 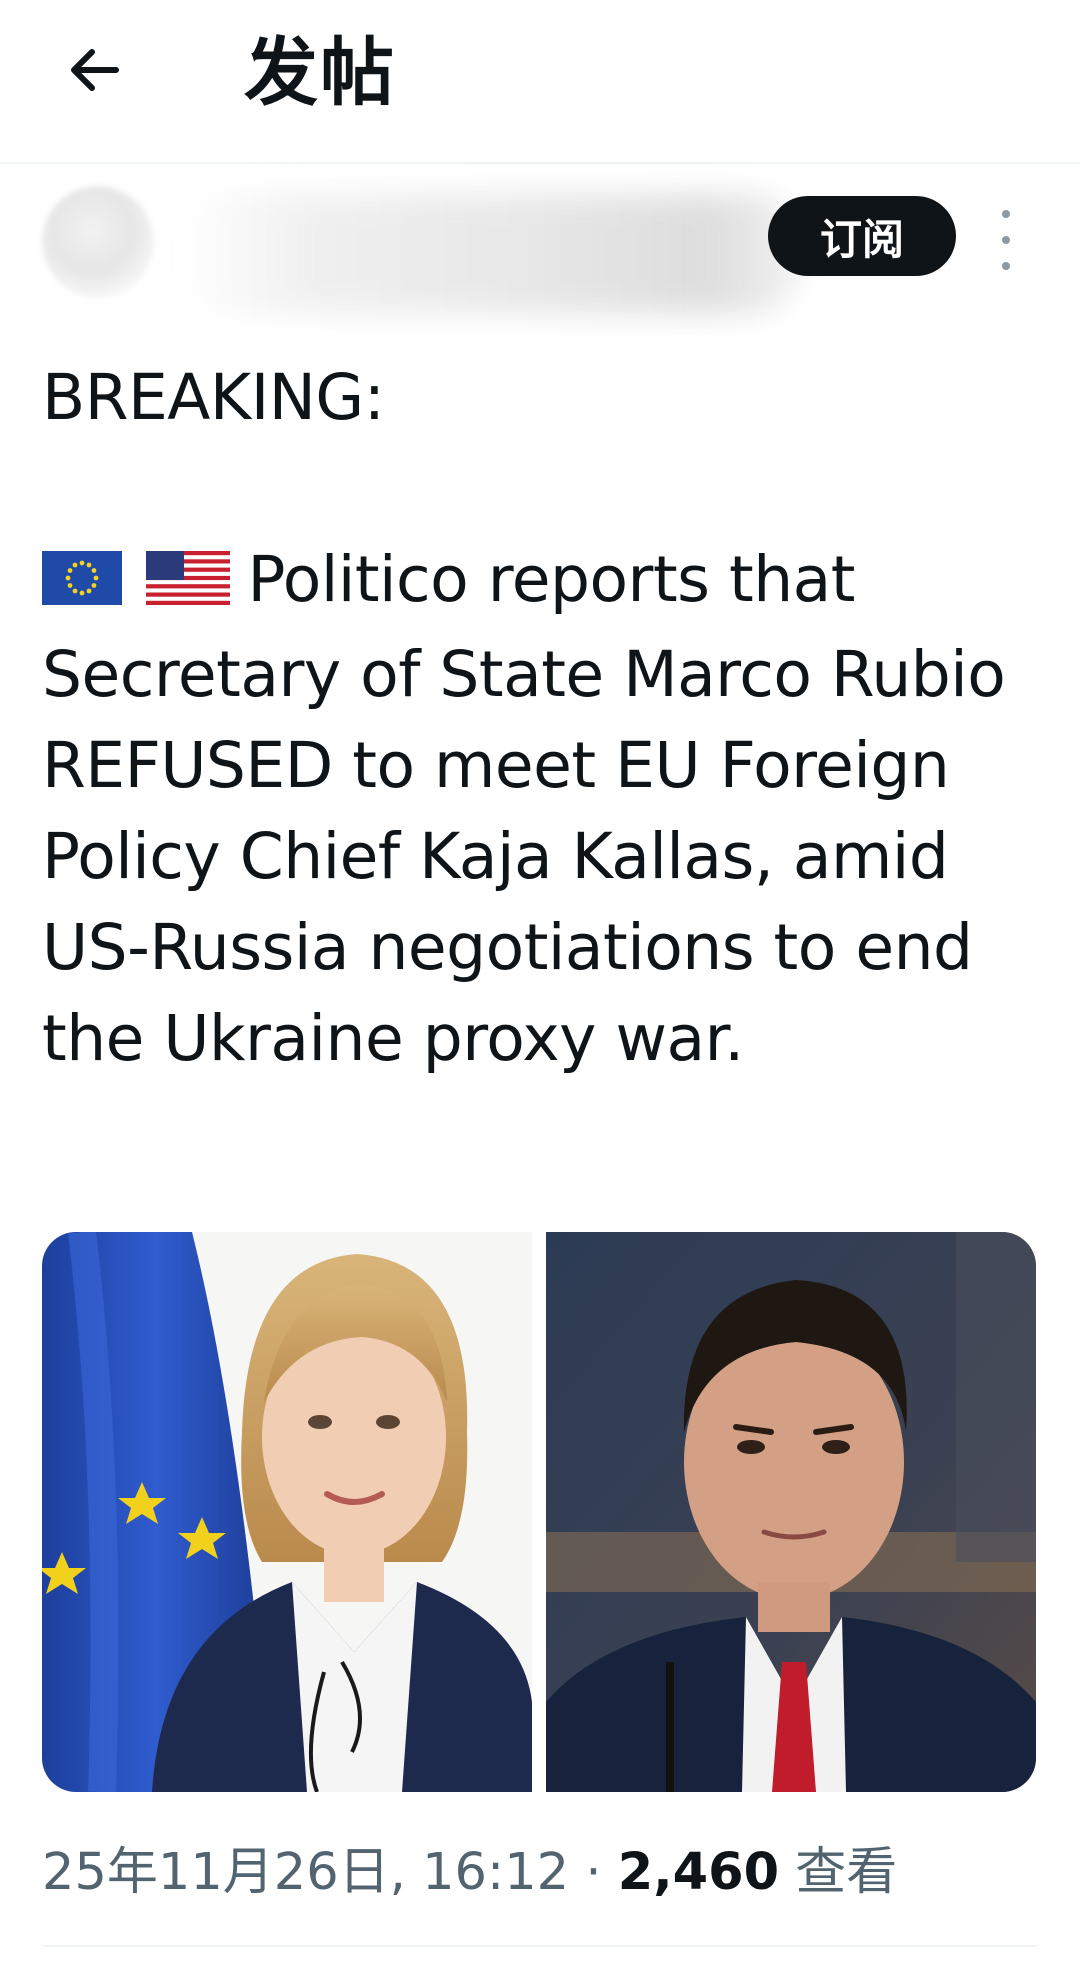 I want to click on eu-flag-icon, so click(x=82, y=578).